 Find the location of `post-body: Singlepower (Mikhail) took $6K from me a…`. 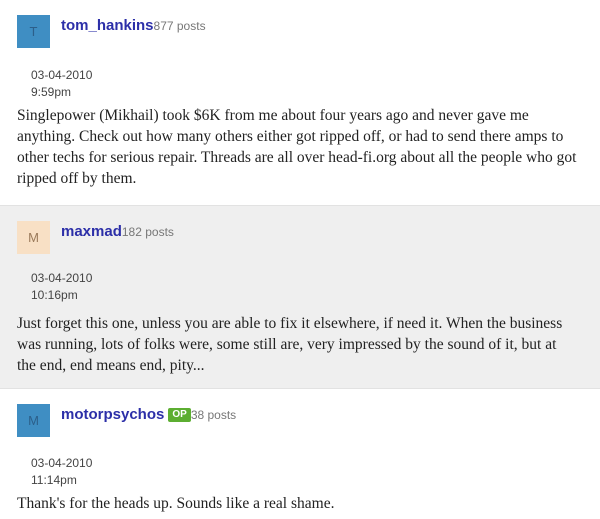

post-body: Singlepower (Mikhail) took $6K from me a… is located at coordinates (297, 147).